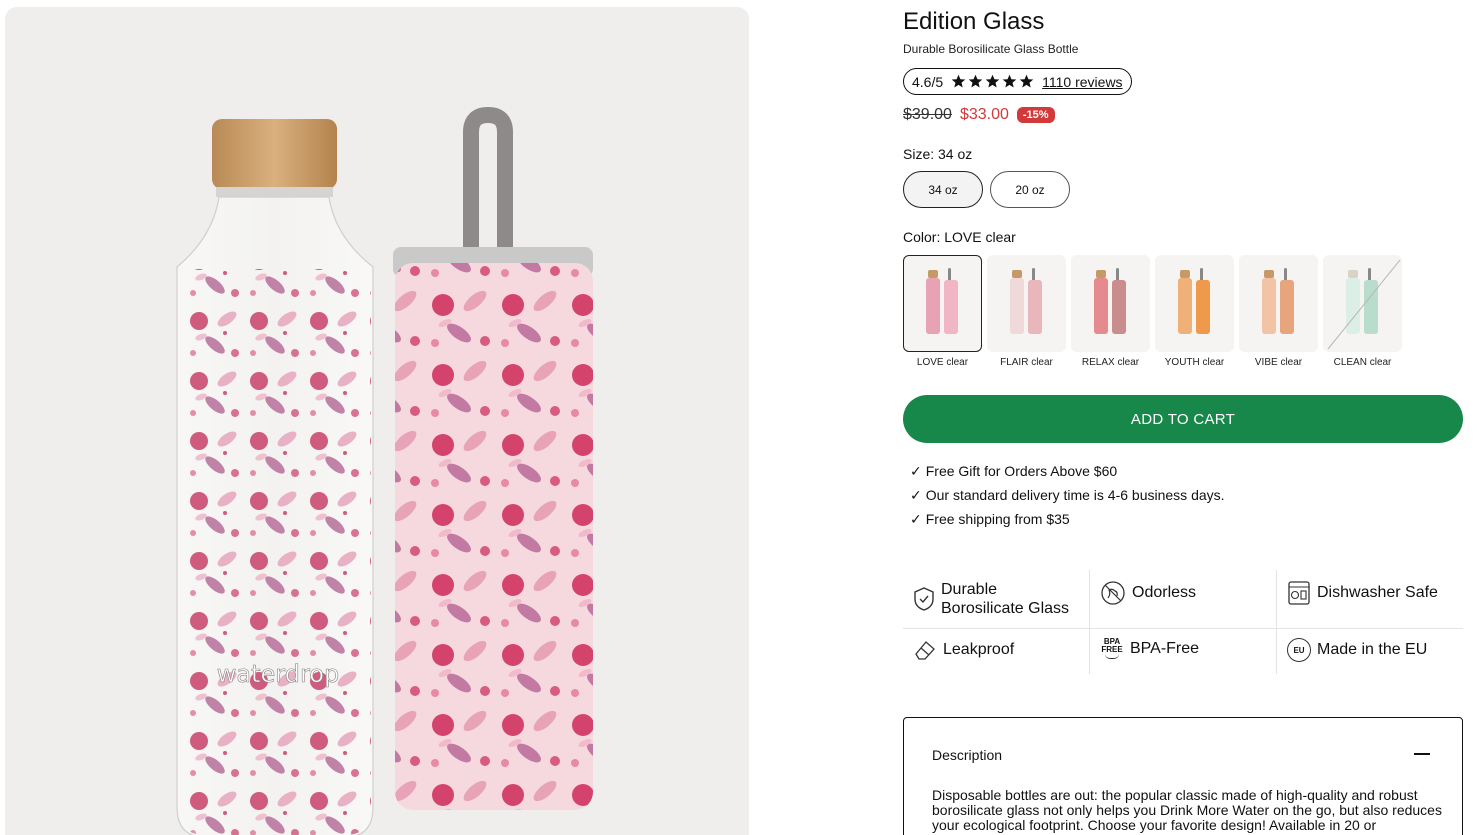  I want to click on size-selector: 34 oz 20 oz, so click(986, 189).